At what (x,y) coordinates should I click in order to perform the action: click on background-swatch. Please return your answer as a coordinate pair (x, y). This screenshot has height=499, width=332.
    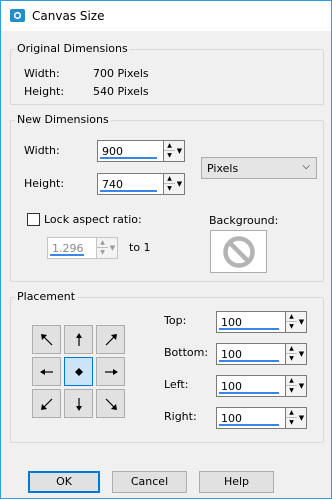
    Looking at the image, I should click on (238, 251).